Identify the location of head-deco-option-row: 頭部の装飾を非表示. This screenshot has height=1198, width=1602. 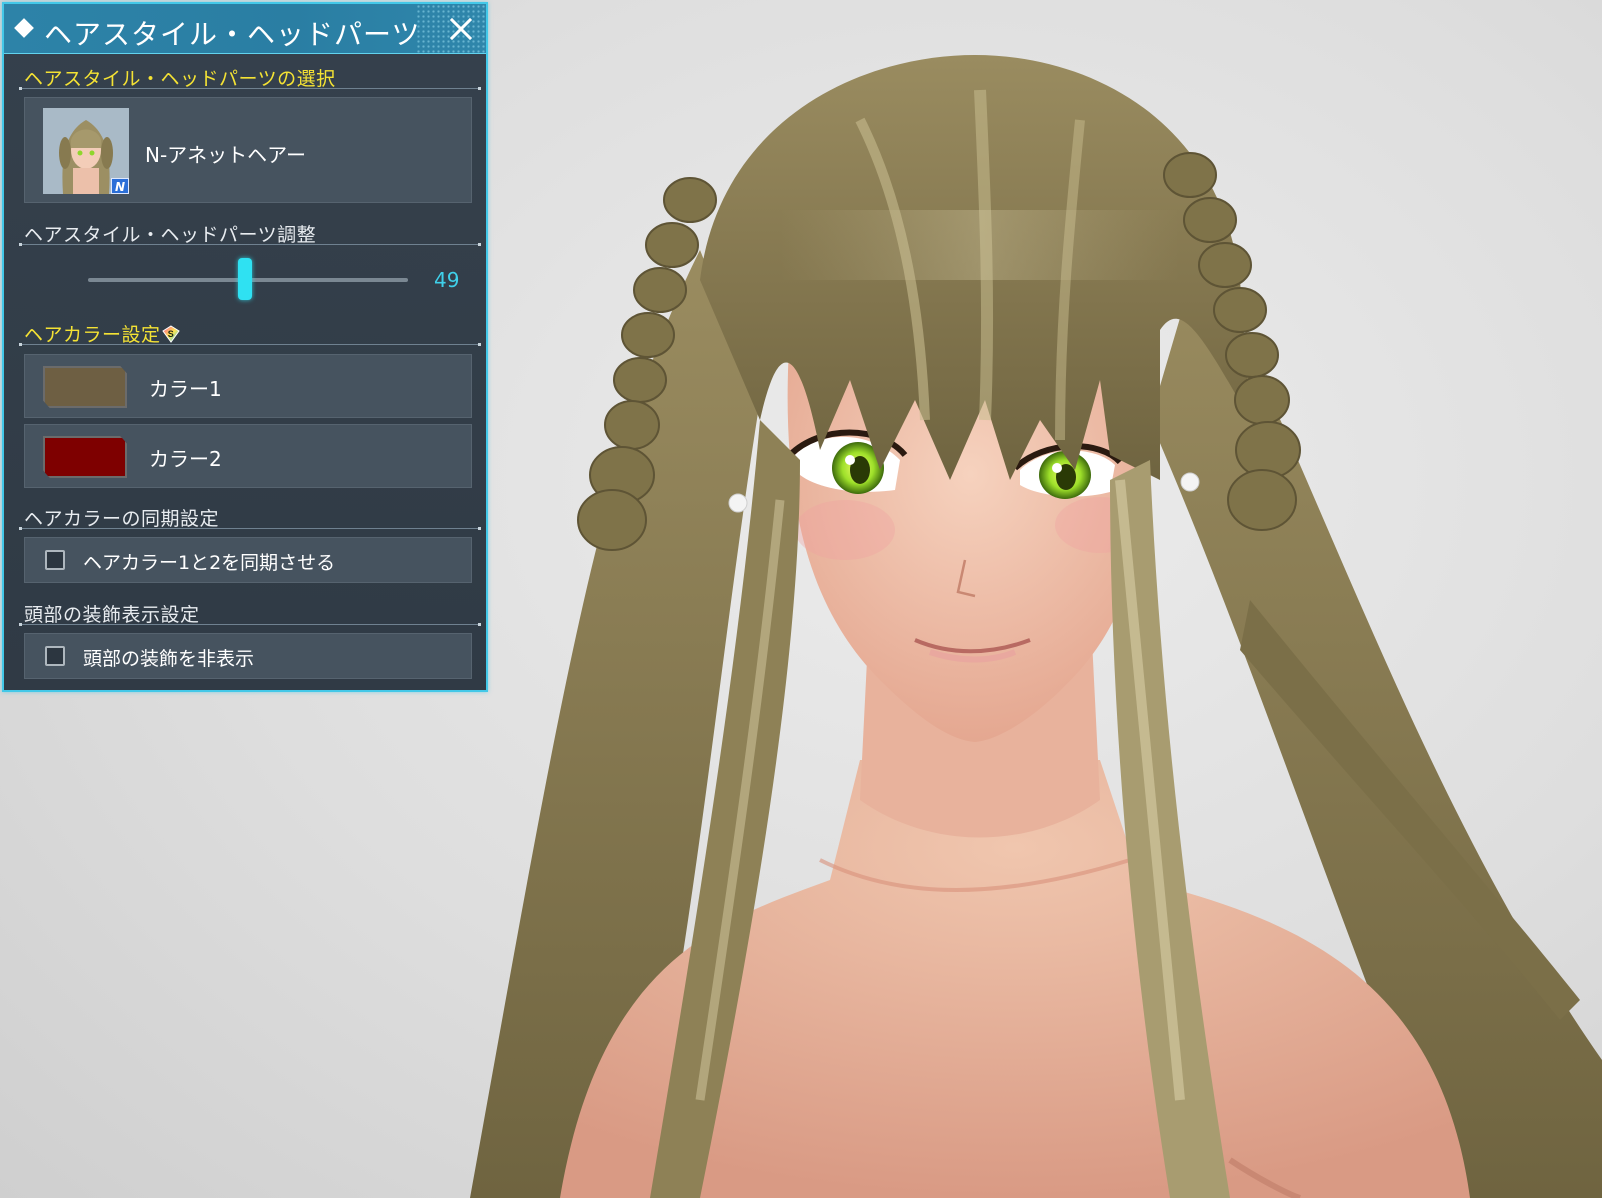
(248, 656).